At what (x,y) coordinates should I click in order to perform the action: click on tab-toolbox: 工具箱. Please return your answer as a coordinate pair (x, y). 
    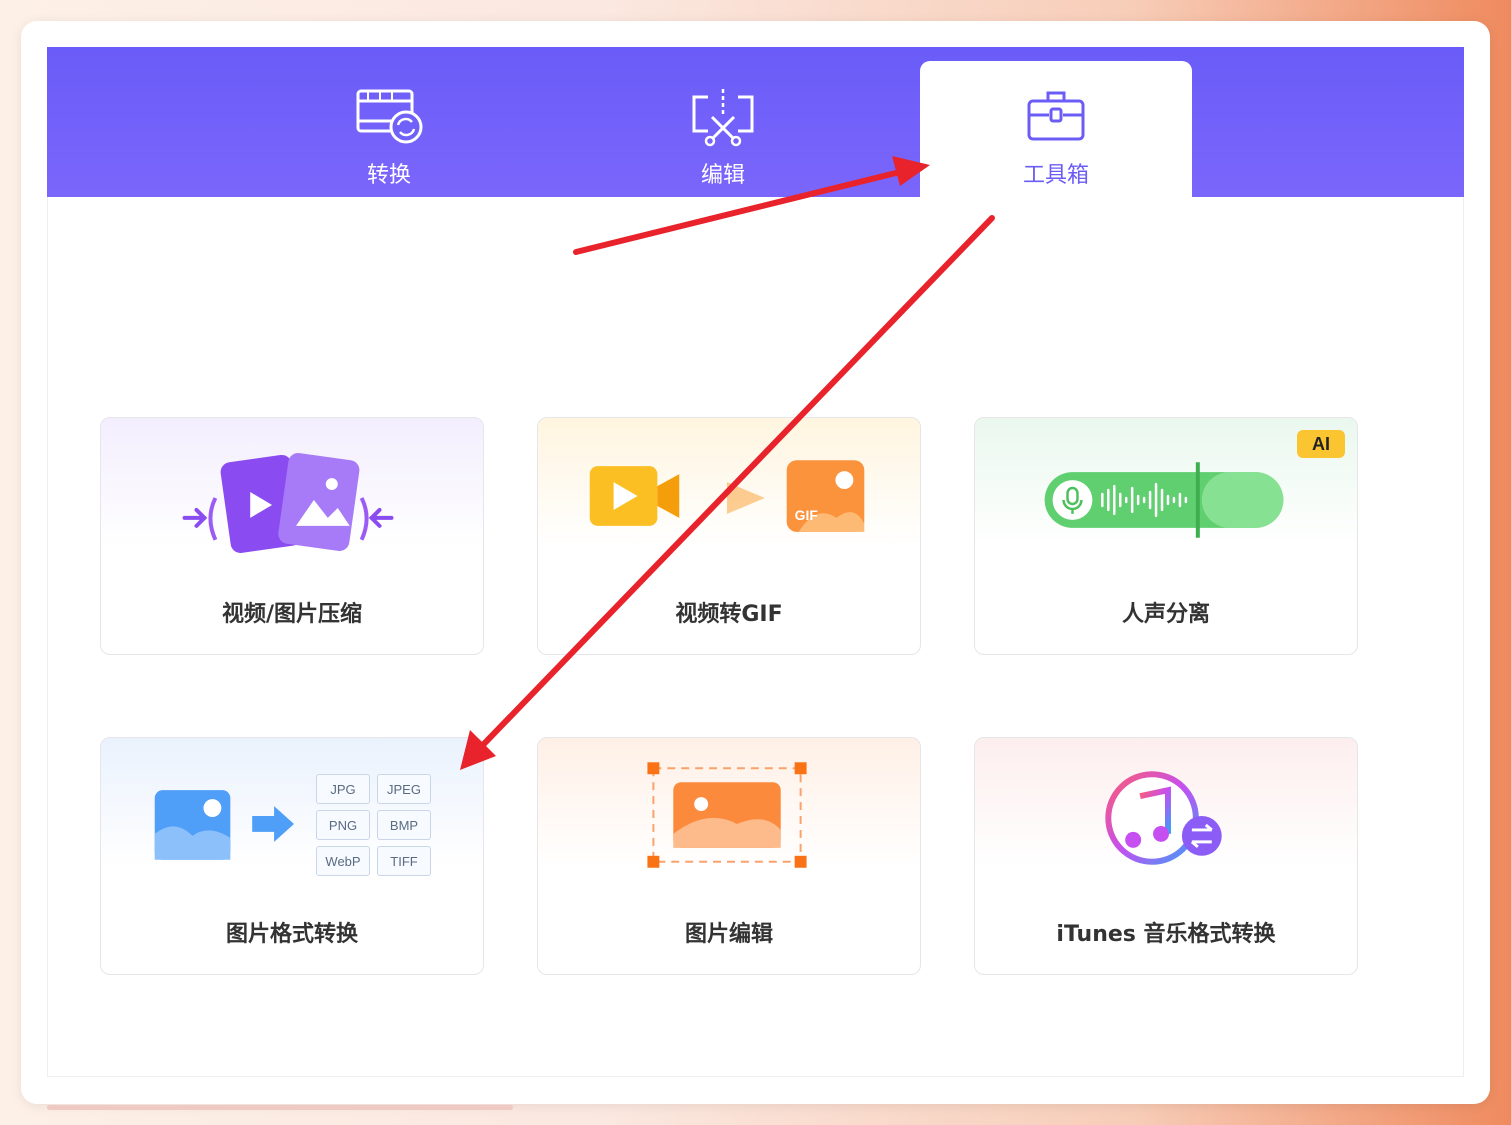
    Looking at the image, I should click on (1056, 129).